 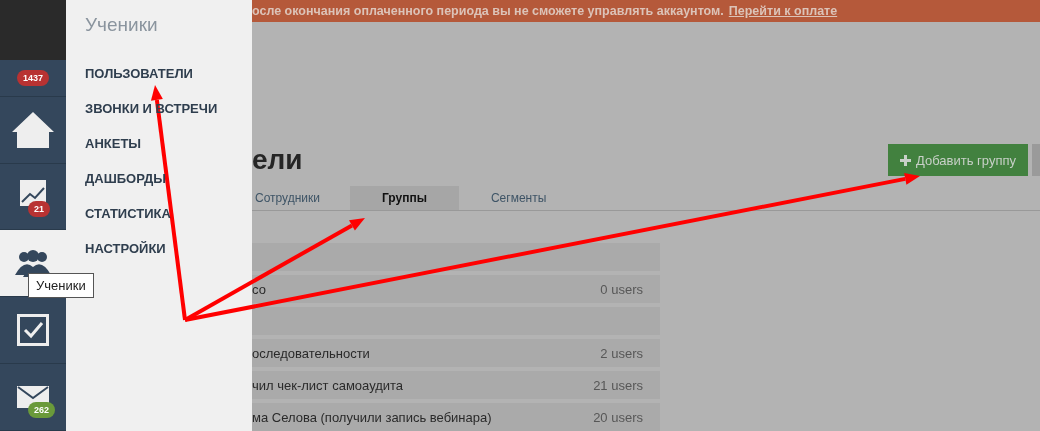 I want to click on banner-text: осле окончания оплаченного периода вы не сможете управлять аккаунтом., so click(x=488, y=11).